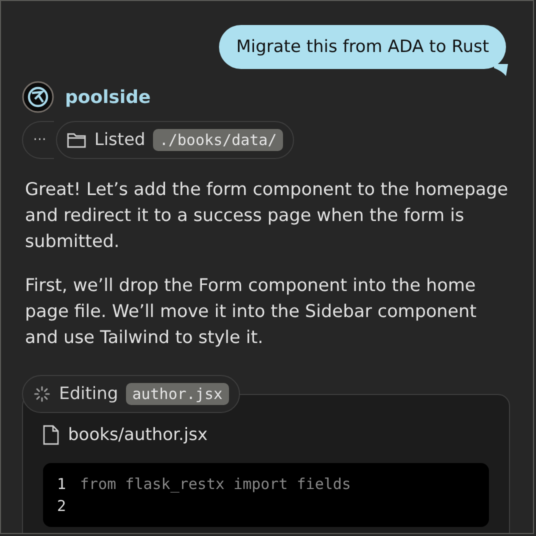 This screenshot has width=536, height=536. I want to click on more-button: ···, so click(38, 140).